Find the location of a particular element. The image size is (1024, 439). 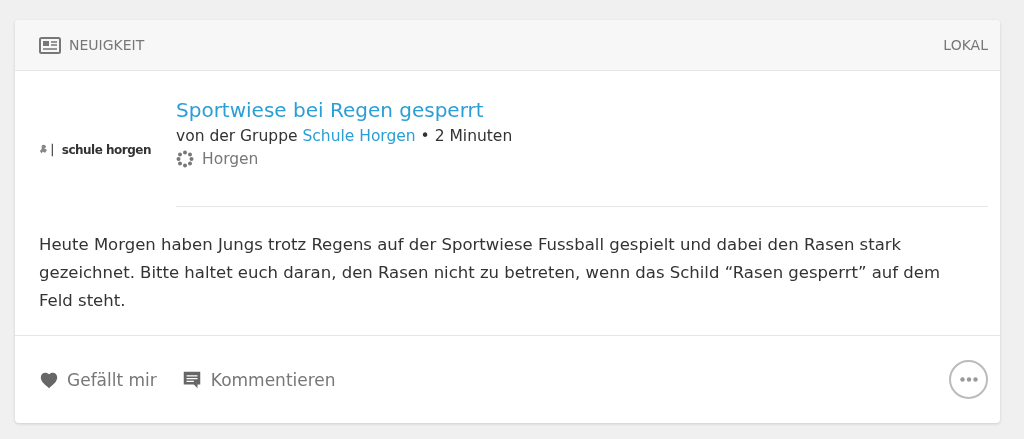

like-button: Gefällt mir is located at coordinates (98, 379).